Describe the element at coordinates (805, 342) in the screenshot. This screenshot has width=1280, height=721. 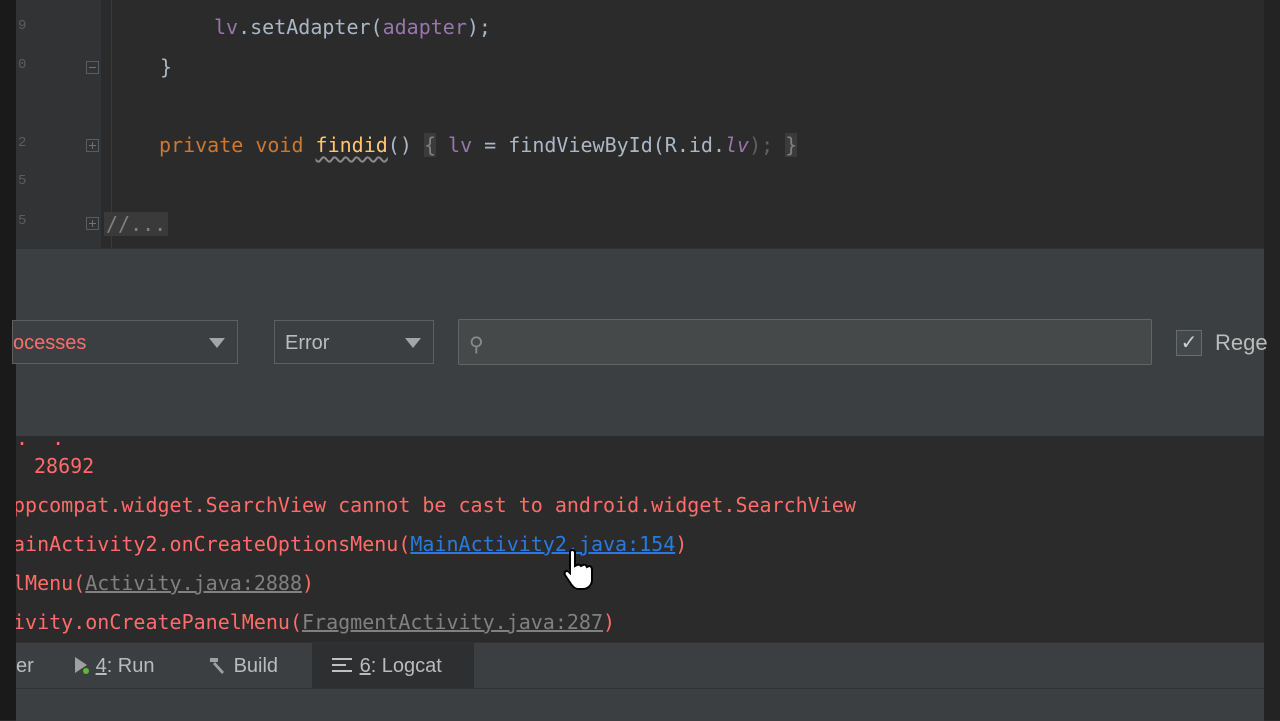
I see `logcat-search-input: ⚲` at that location.